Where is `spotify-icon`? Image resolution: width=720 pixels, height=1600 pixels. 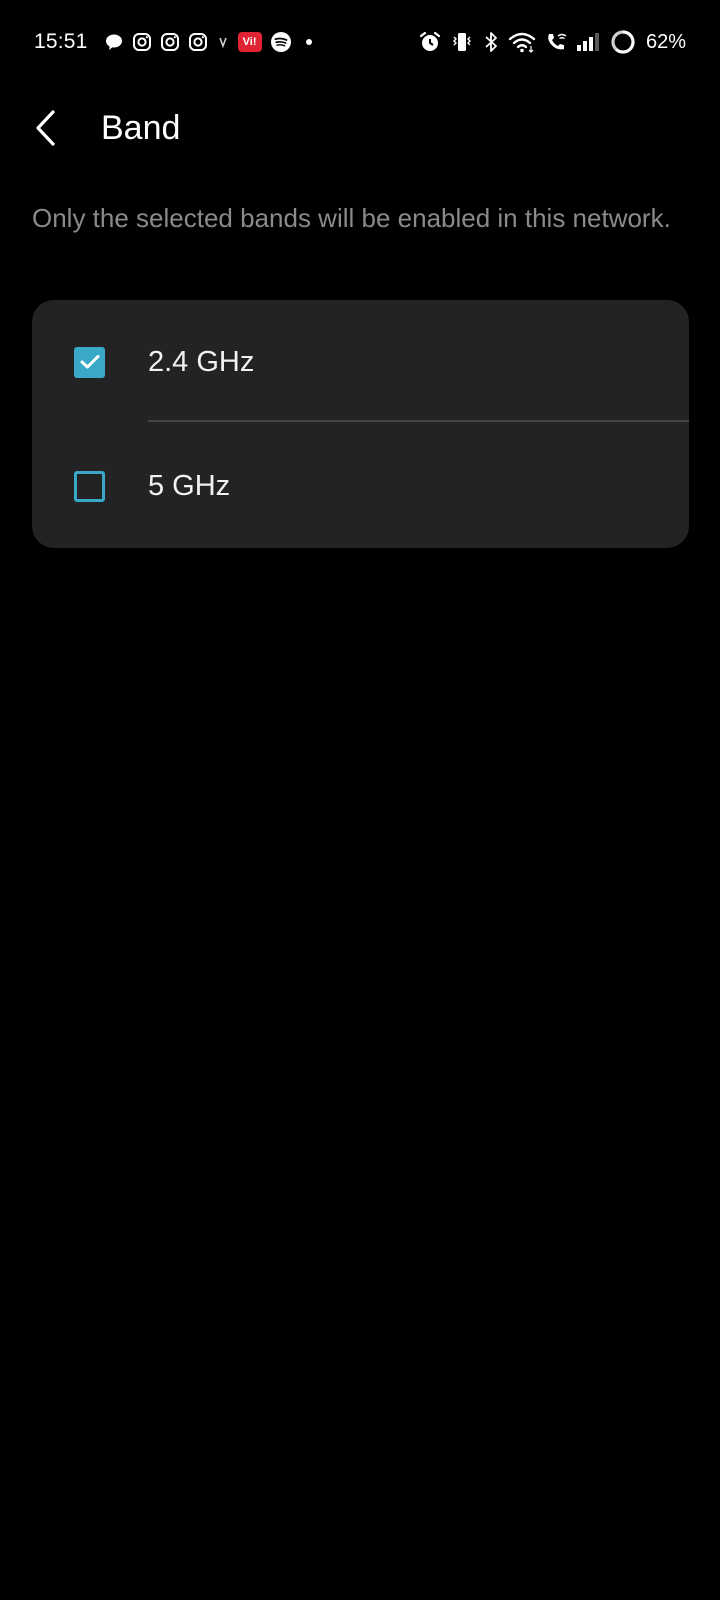
spotify-icon is located at coordinates (281, 42).